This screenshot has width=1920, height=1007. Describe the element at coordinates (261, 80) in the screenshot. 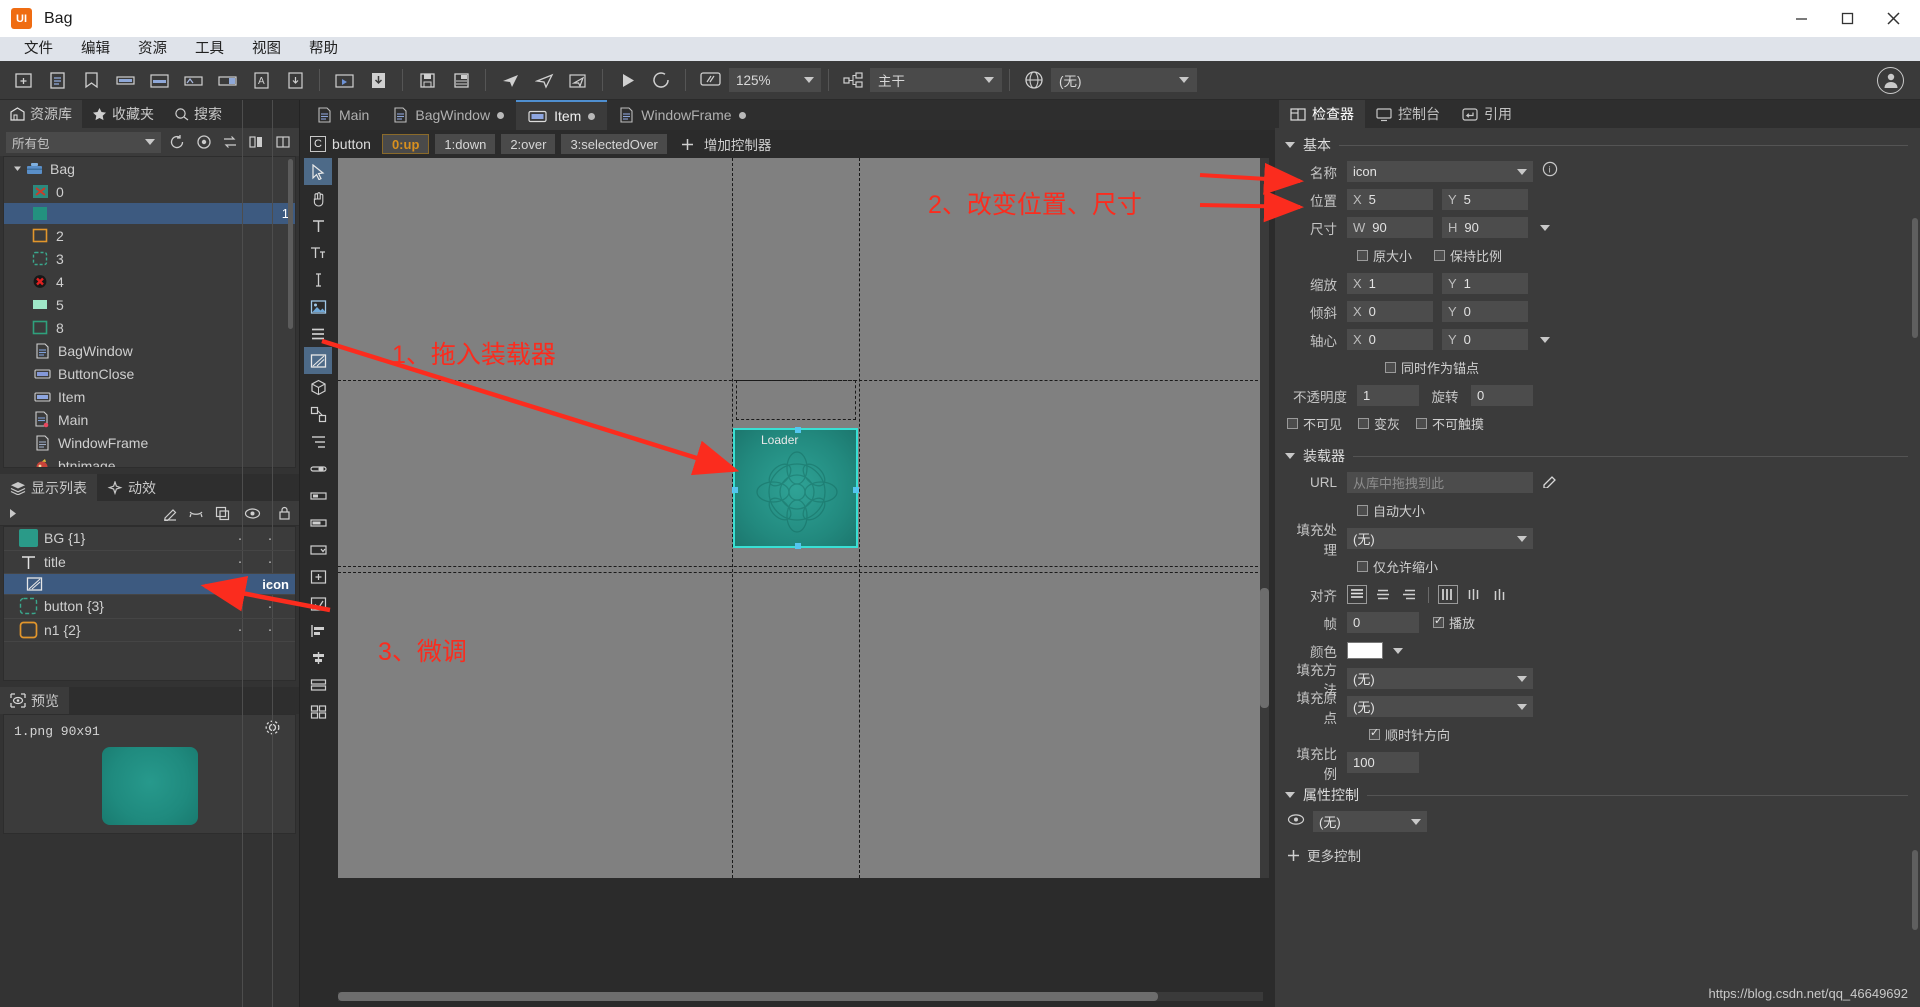

I see `new-text-icon: A` at that location.